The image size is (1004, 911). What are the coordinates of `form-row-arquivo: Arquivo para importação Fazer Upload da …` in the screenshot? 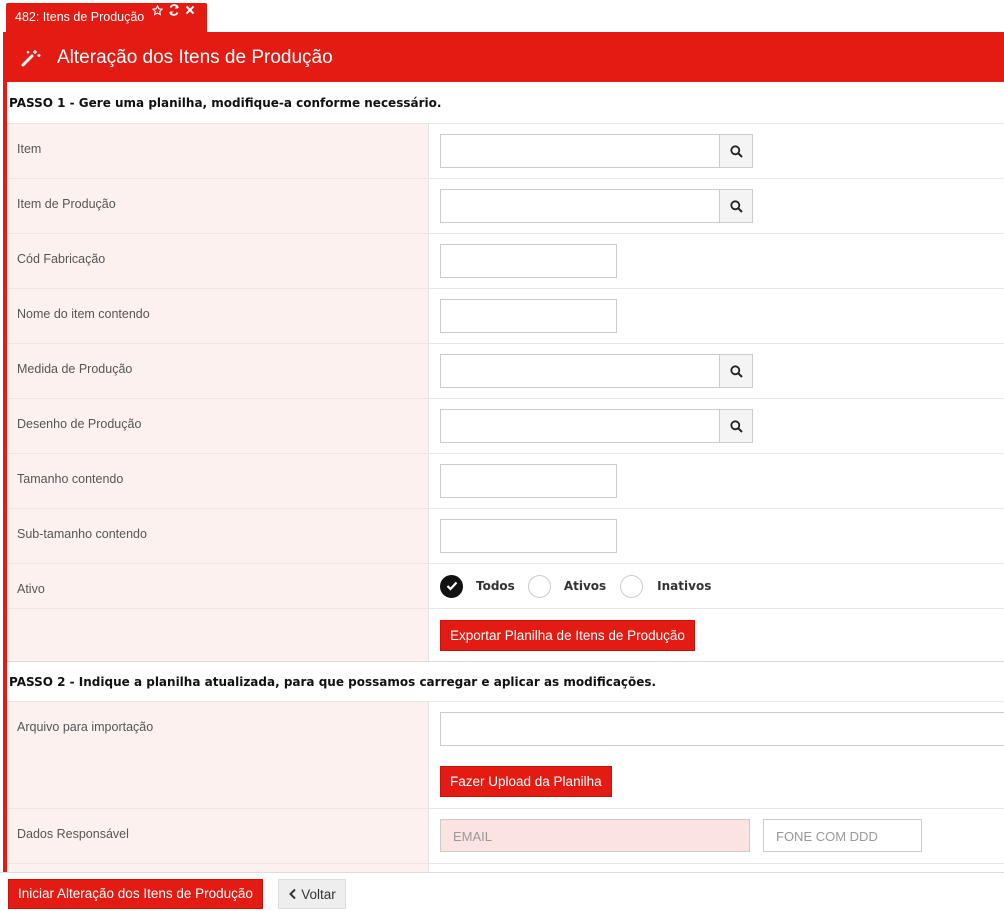 It's located at (505, 754).